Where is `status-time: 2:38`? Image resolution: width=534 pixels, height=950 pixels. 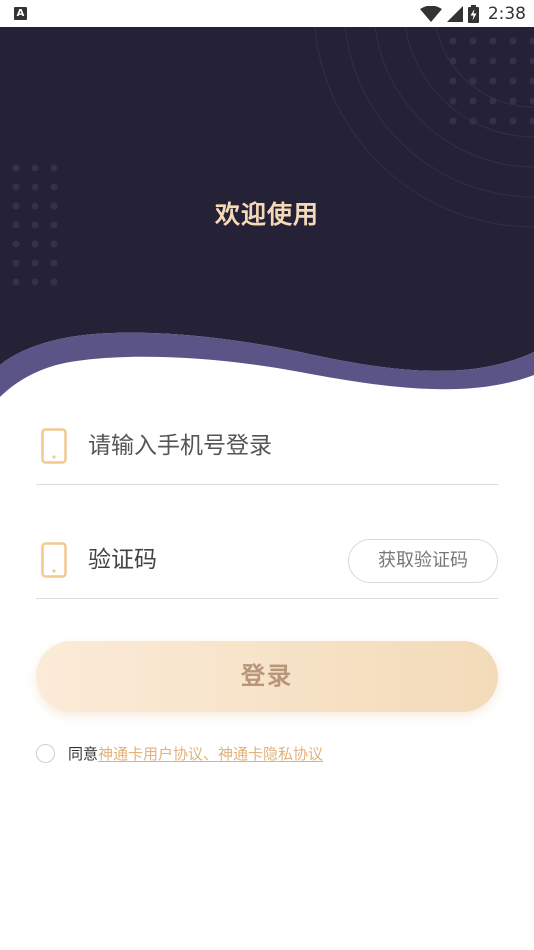 status-time: 2:38 is located at coordinates (506, 14).